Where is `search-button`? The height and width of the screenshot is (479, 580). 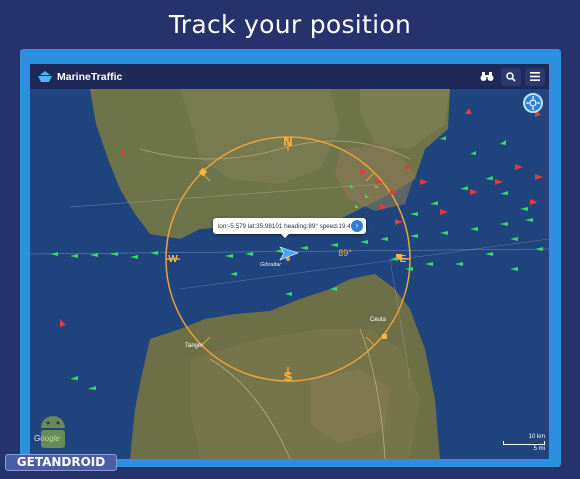 search-button is located at coordinates (511, 76).